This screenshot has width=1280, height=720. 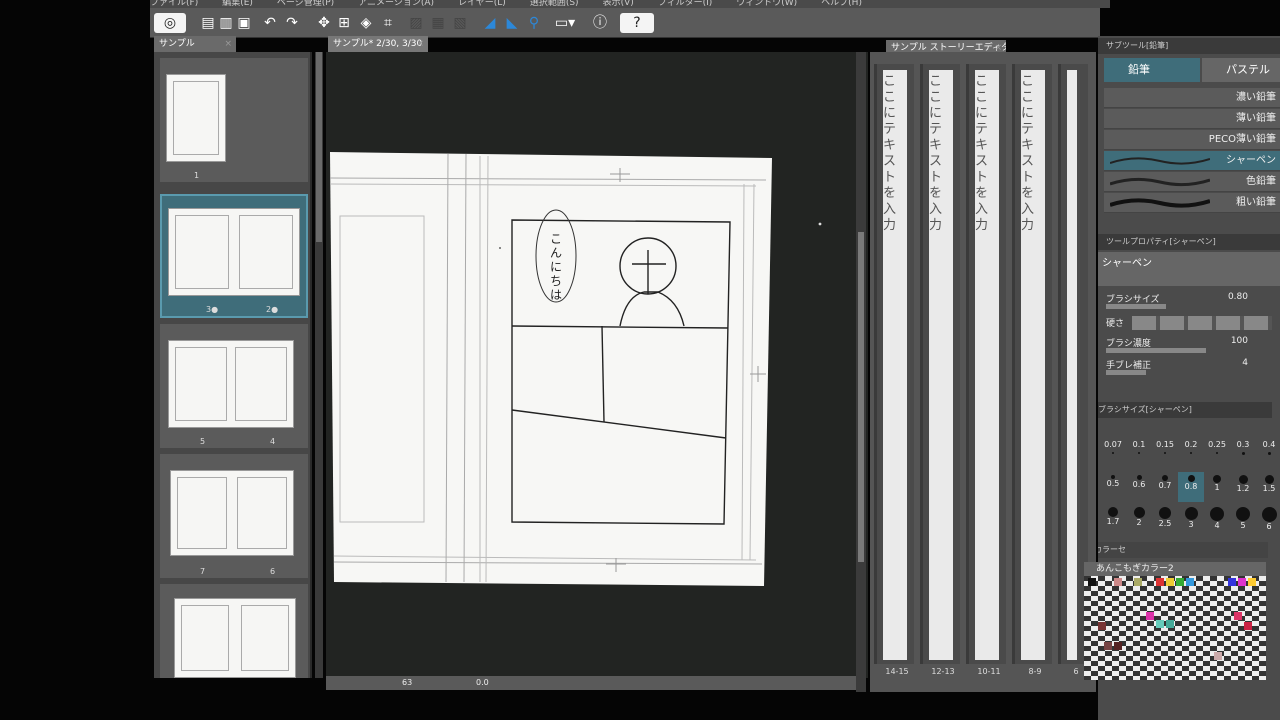 What do you see at coordinates (841, 4) in the screenshot?
I see `menu-item: ヘルプ(H)` at bounding box center [841, 4].